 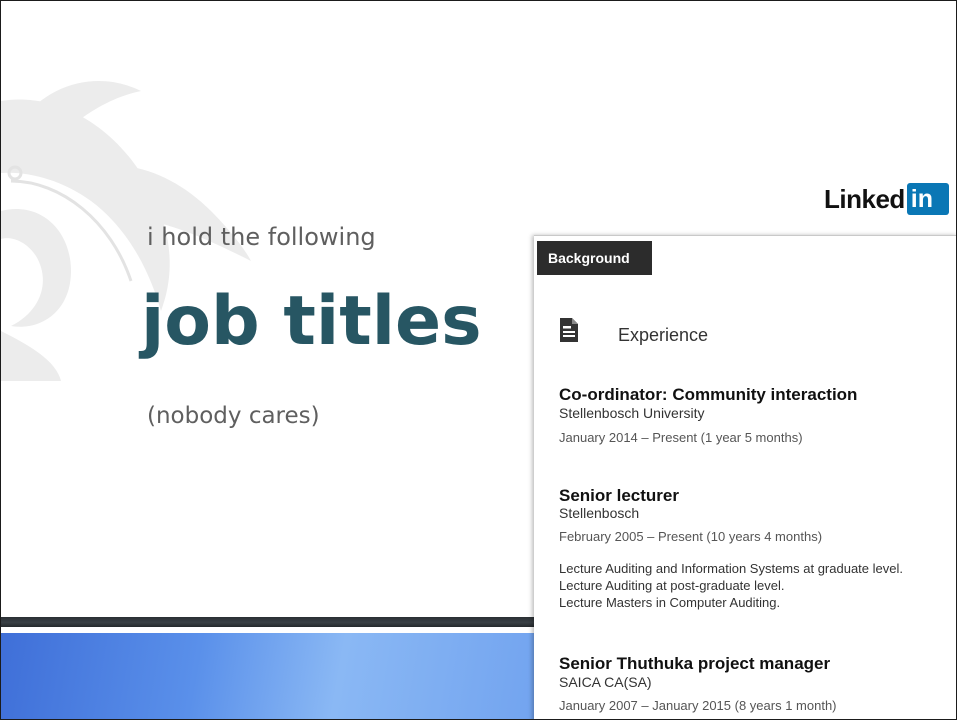 What do you see at coordinates (927, 199) in the screenshot?
I see `linkedin-logo-box: in` at bounding box center [927, 199].